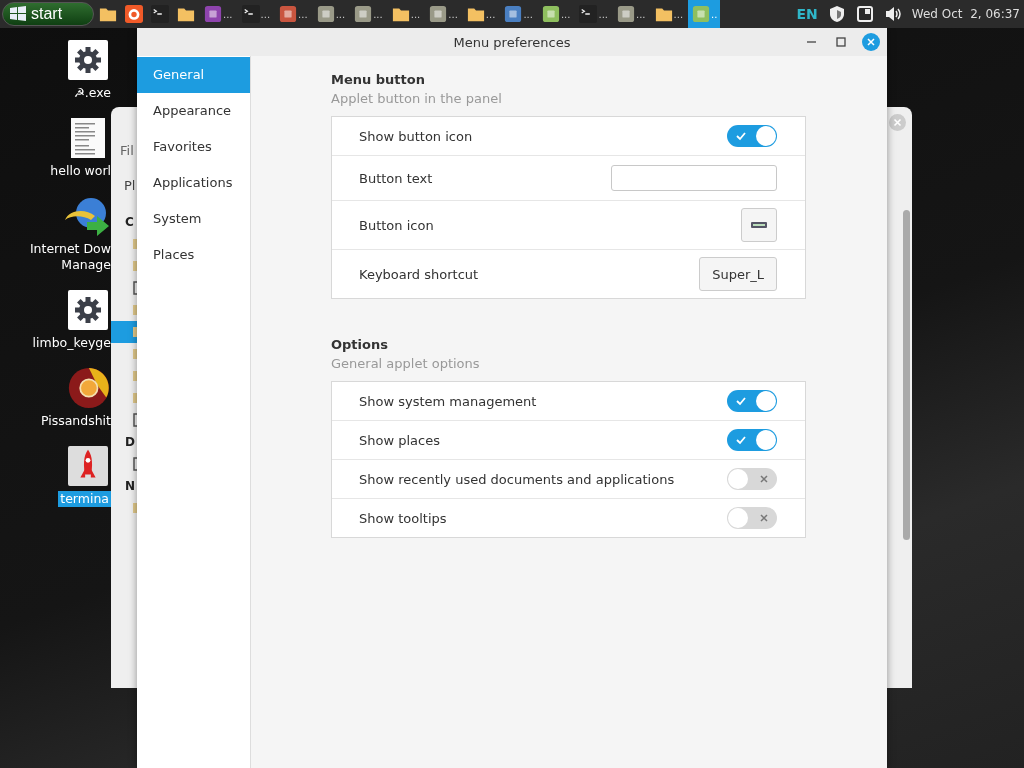 The height and width of the screenshot is (768, 1024). Describe the element at coordinates (130, 442) in the screenshot. I see `sidebar-heading: D` at that location.